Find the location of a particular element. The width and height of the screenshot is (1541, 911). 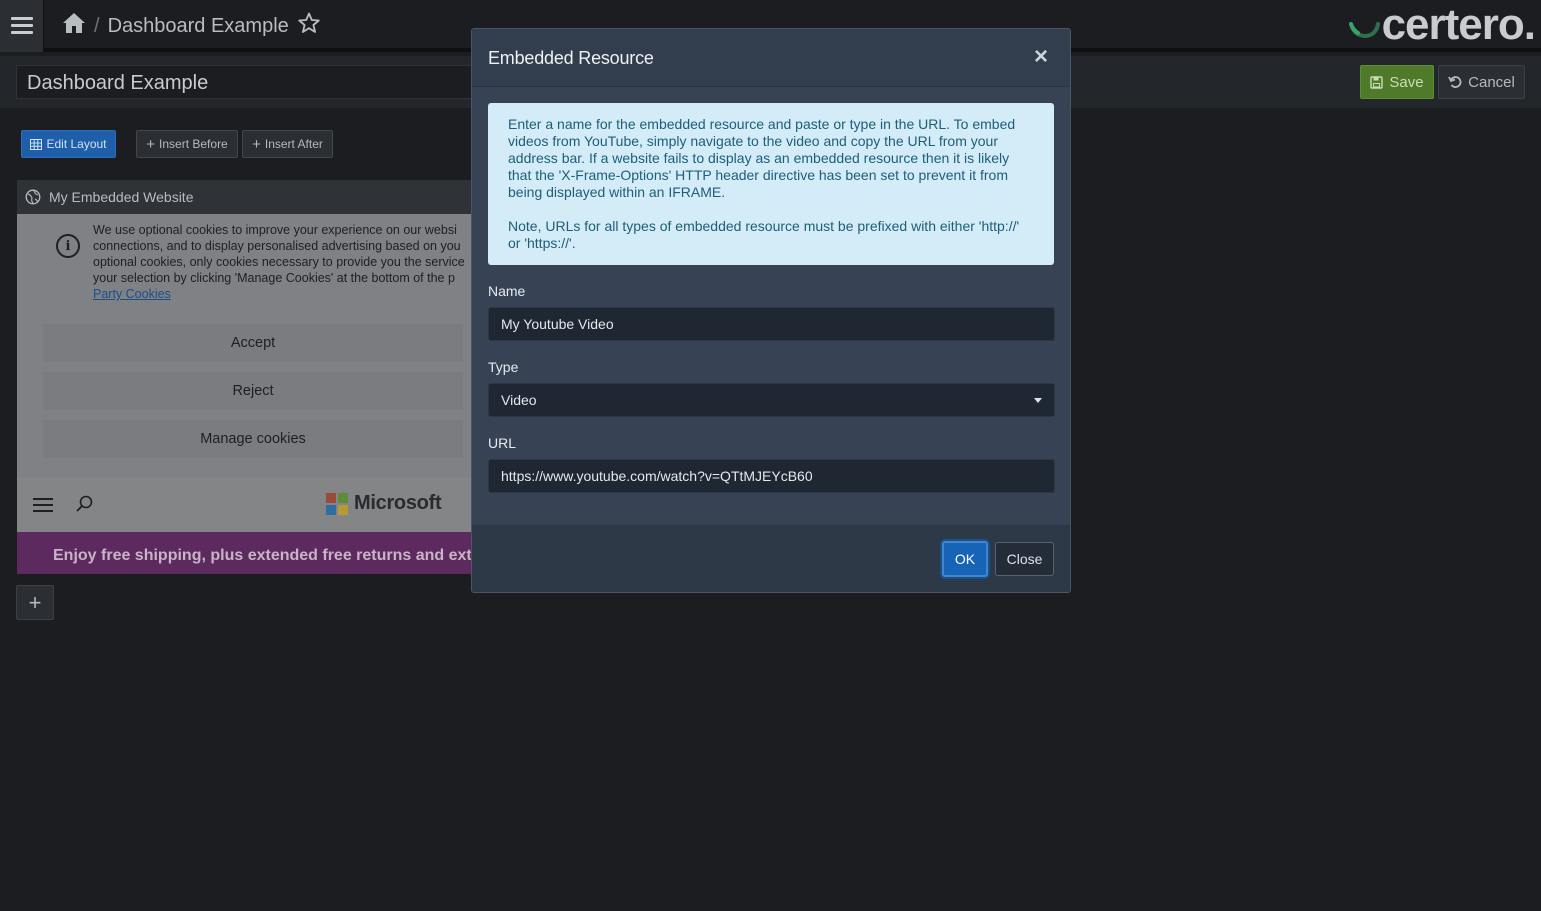

caret-down-icon is located at coordinates (1038, 400).